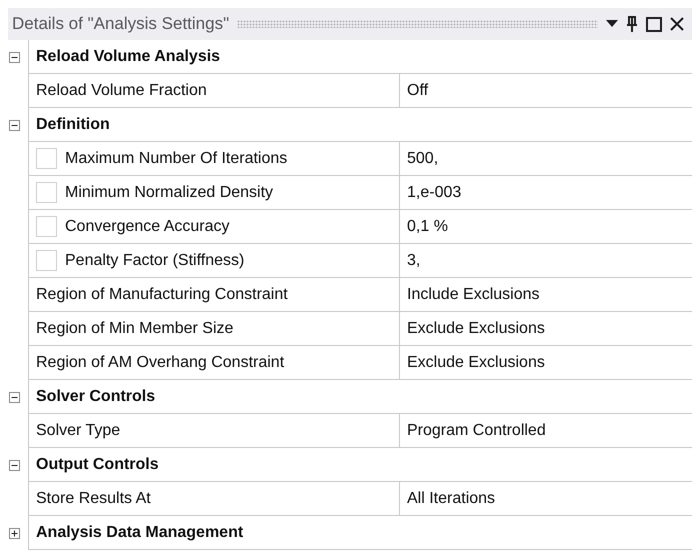  Describe the element at coordinates (546, 431) in the screenshot. I see `property-value: Program Controlled` at that location.